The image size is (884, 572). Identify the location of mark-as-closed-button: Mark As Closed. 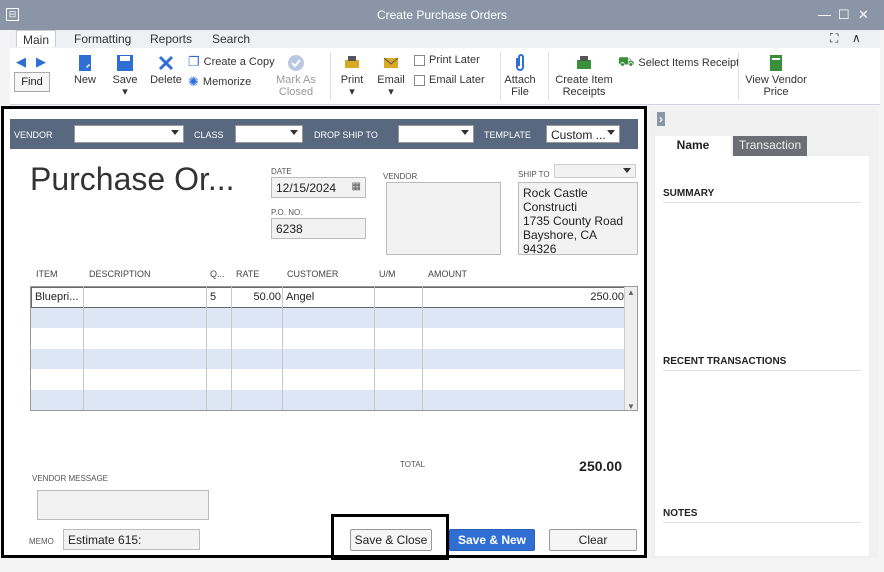
(296, 76).